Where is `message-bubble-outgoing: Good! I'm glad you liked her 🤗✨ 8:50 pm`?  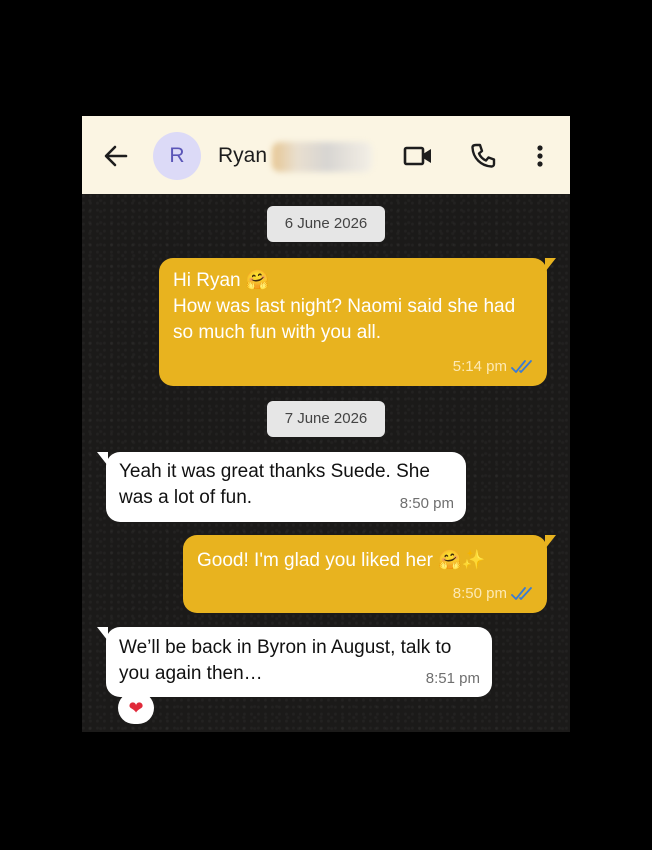 message-bubble-outgoing: Good! I'm glad you liked her 🤗✨ 8:50 pm is located at coordinates (369, 574).